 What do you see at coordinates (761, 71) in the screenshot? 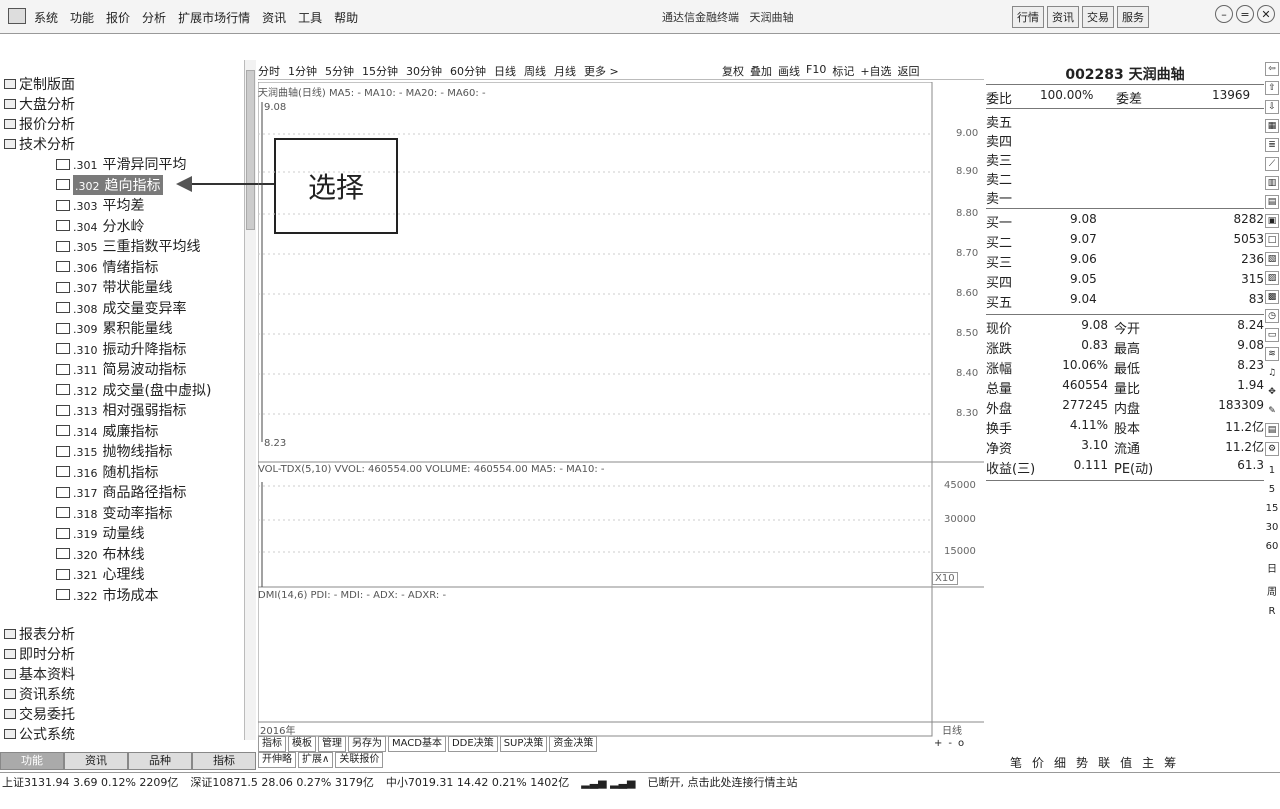
I see `chart-tool-button: 叠加` at bounding box center [761, 71].